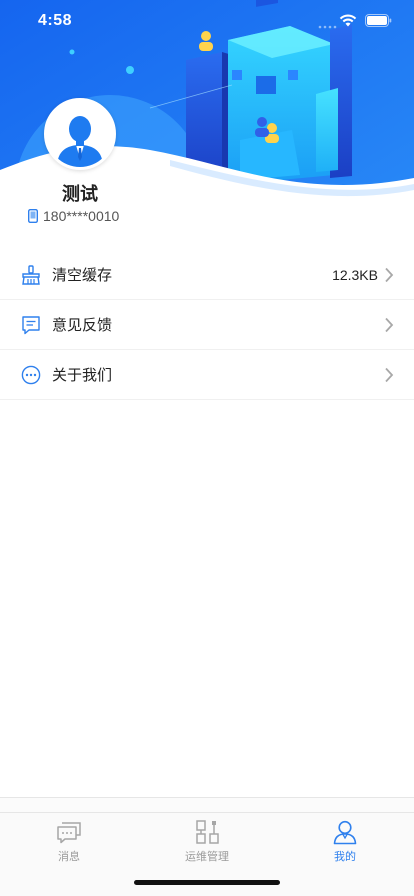 This screenshot has height=896, width=414. I want to click on user-name: 测试, so click(80, 194).